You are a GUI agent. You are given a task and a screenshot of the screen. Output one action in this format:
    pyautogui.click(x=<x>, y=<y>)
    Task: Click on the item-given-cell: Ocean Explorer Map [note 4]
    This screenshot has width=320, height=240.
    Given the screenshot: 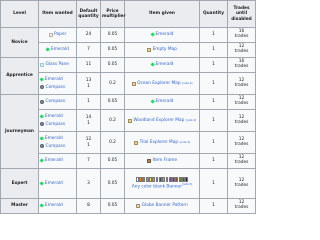 What is the action you would take?
    pyautogui.click(x=162, y=83)
    